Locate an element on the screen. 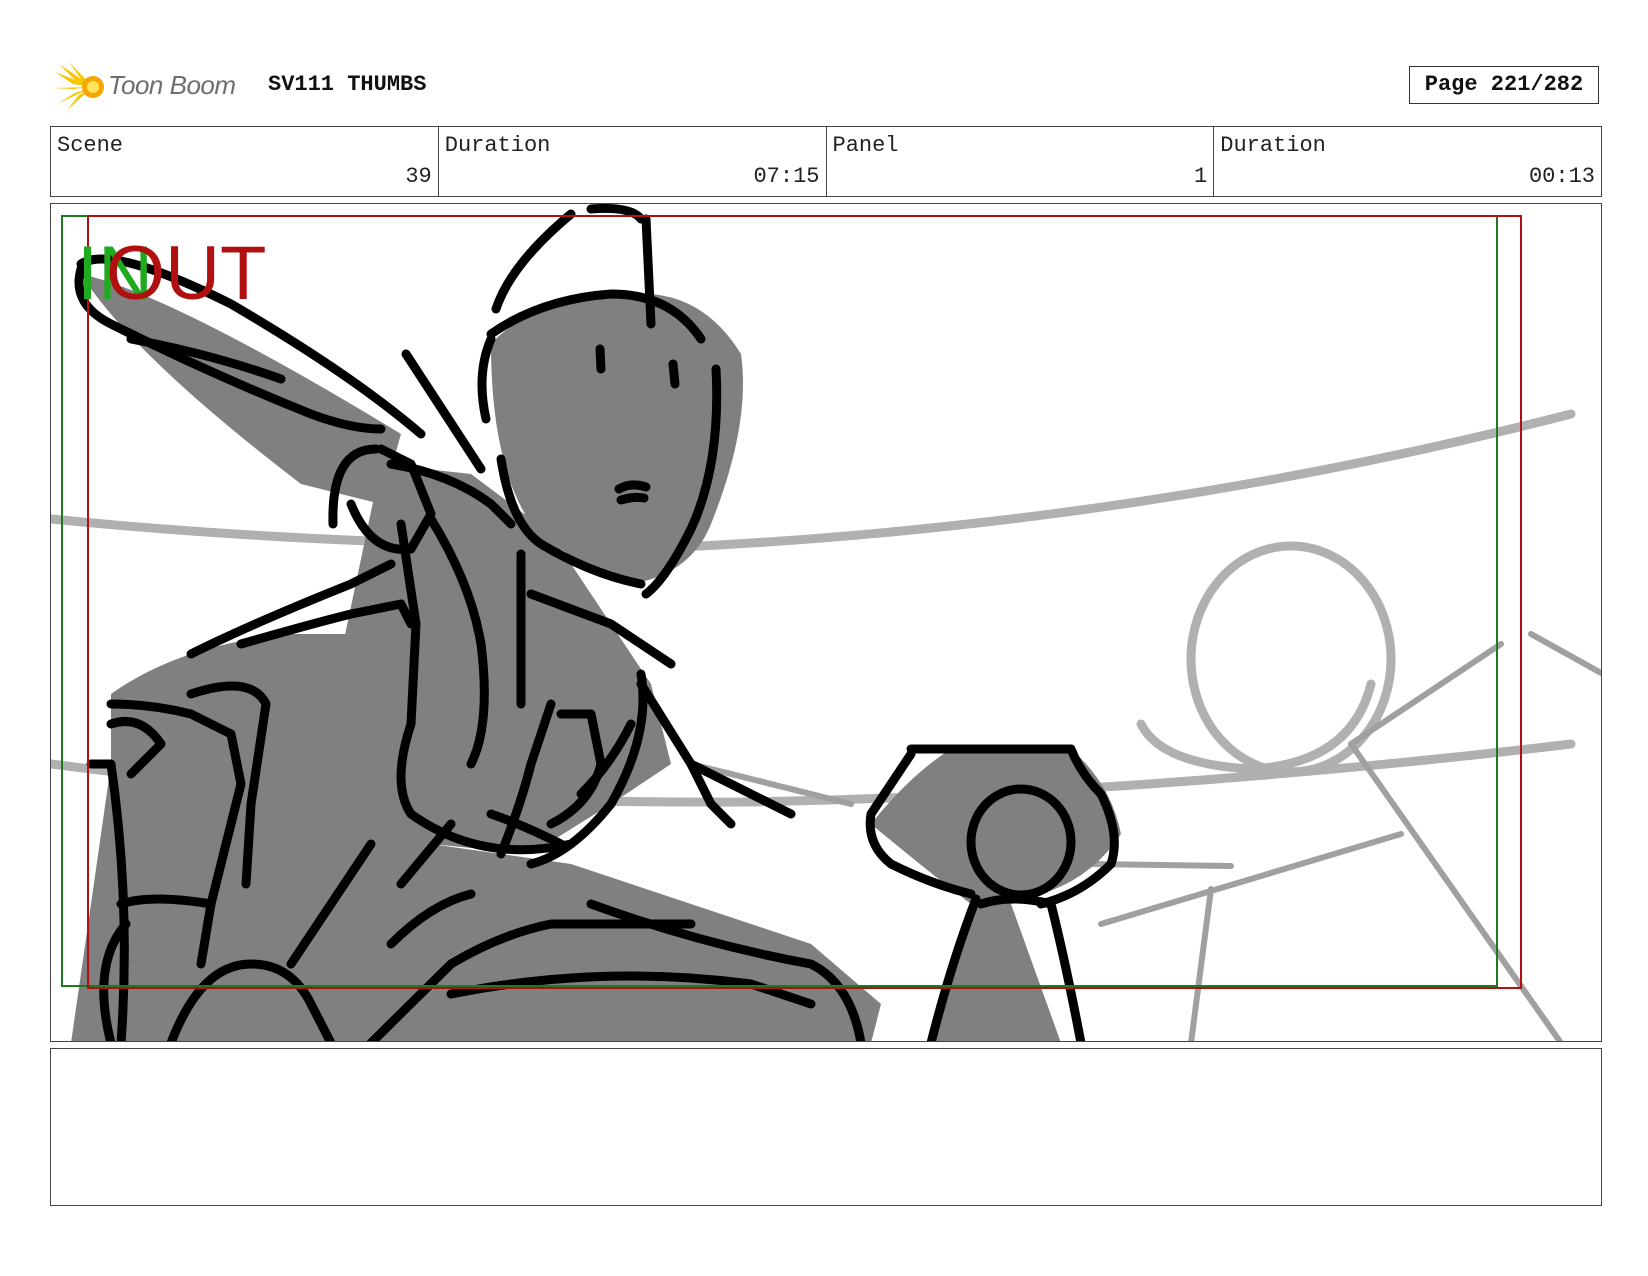 The width and height of the screenshot is (1648, 1276). panel-duration-cell: Duration 00:13 is located at coordinates (1407, 161).